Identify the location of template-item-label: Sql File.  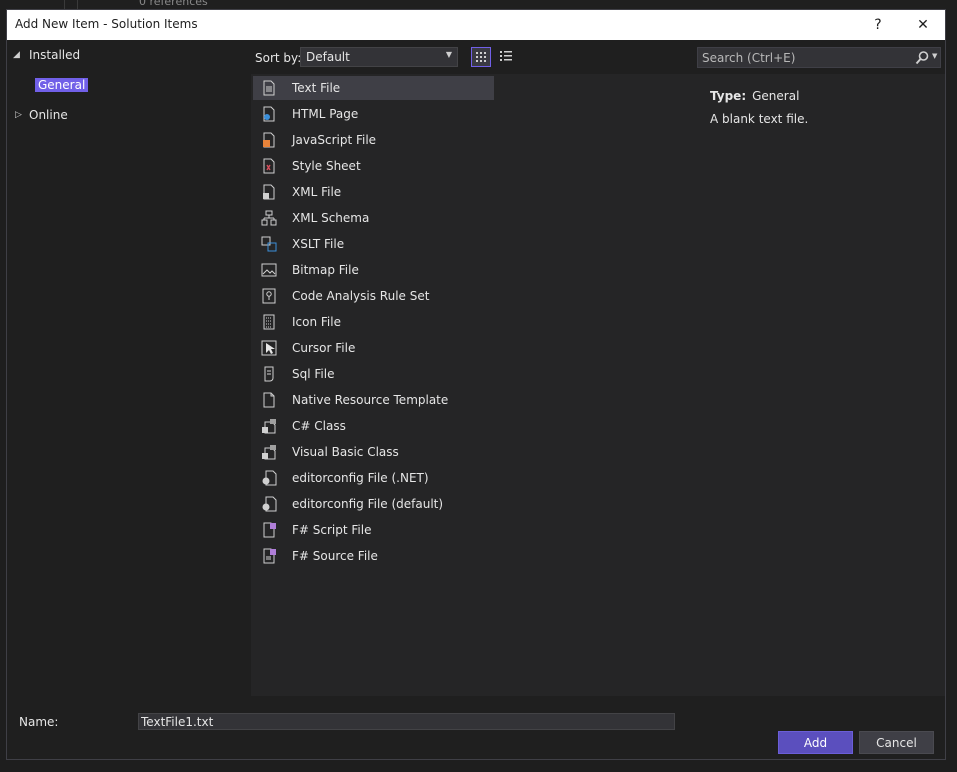
(313, 374).